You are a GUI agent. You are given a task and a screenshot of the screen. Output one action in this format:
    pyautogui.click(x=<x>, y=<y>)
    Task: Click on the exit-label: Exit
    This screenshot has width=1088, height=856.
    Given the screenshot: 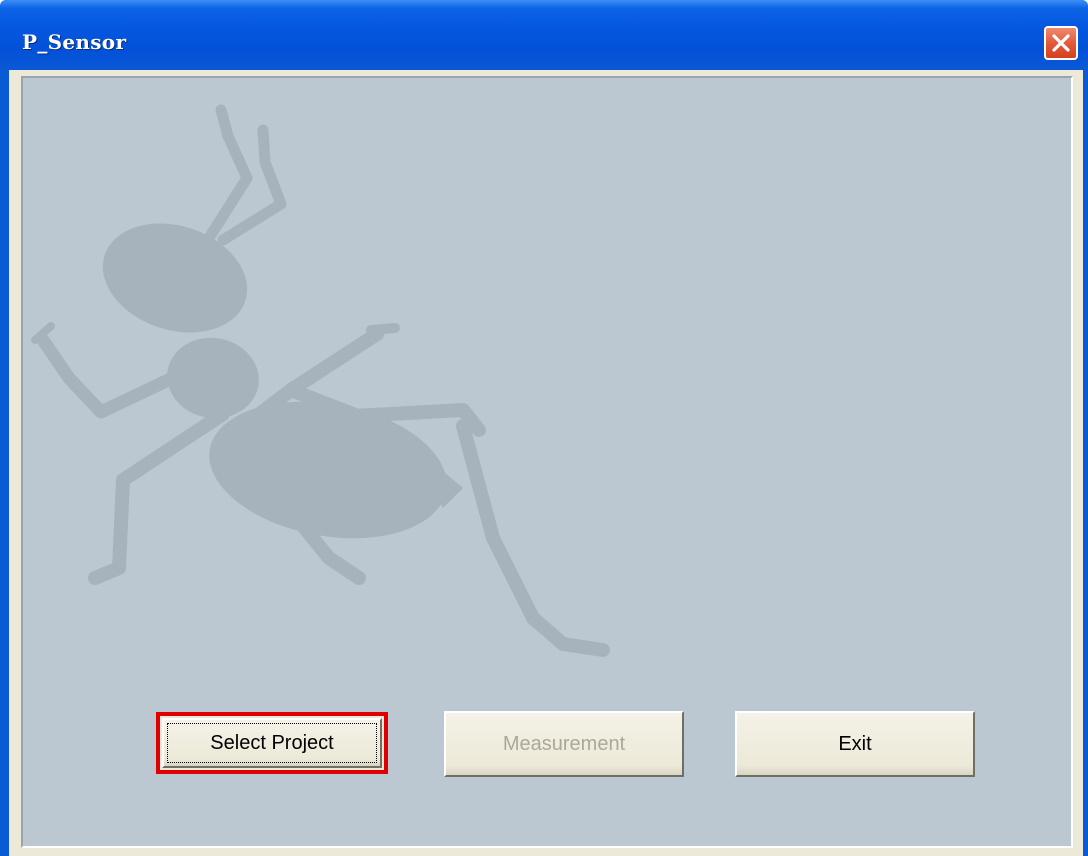 What is the action you would take?
    pyautogui.click(x=855, y=743)
    